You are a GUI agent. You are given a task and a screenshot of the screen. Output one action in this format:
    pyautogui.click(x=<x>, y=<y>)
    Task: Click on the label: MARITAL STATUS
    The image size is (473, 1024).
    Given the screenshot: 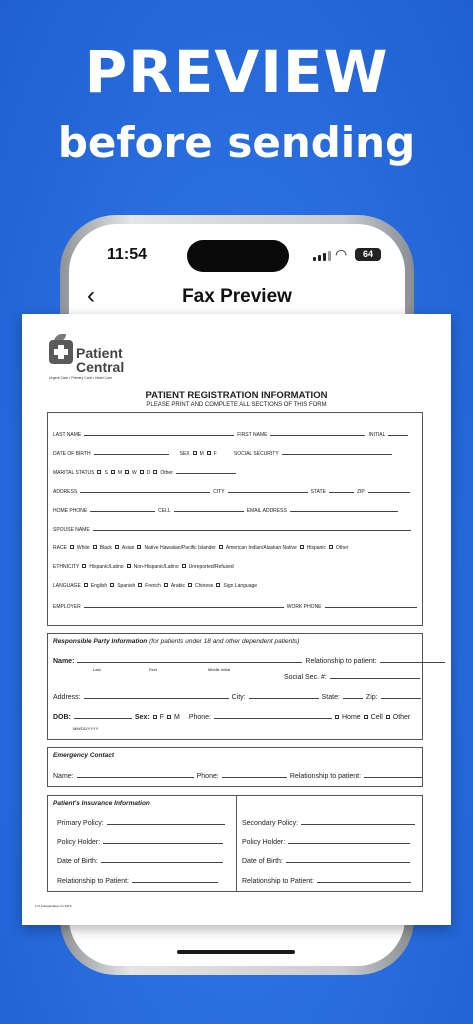 What is the action you would take?
    pyautogui.click(x=74, y=473)
    